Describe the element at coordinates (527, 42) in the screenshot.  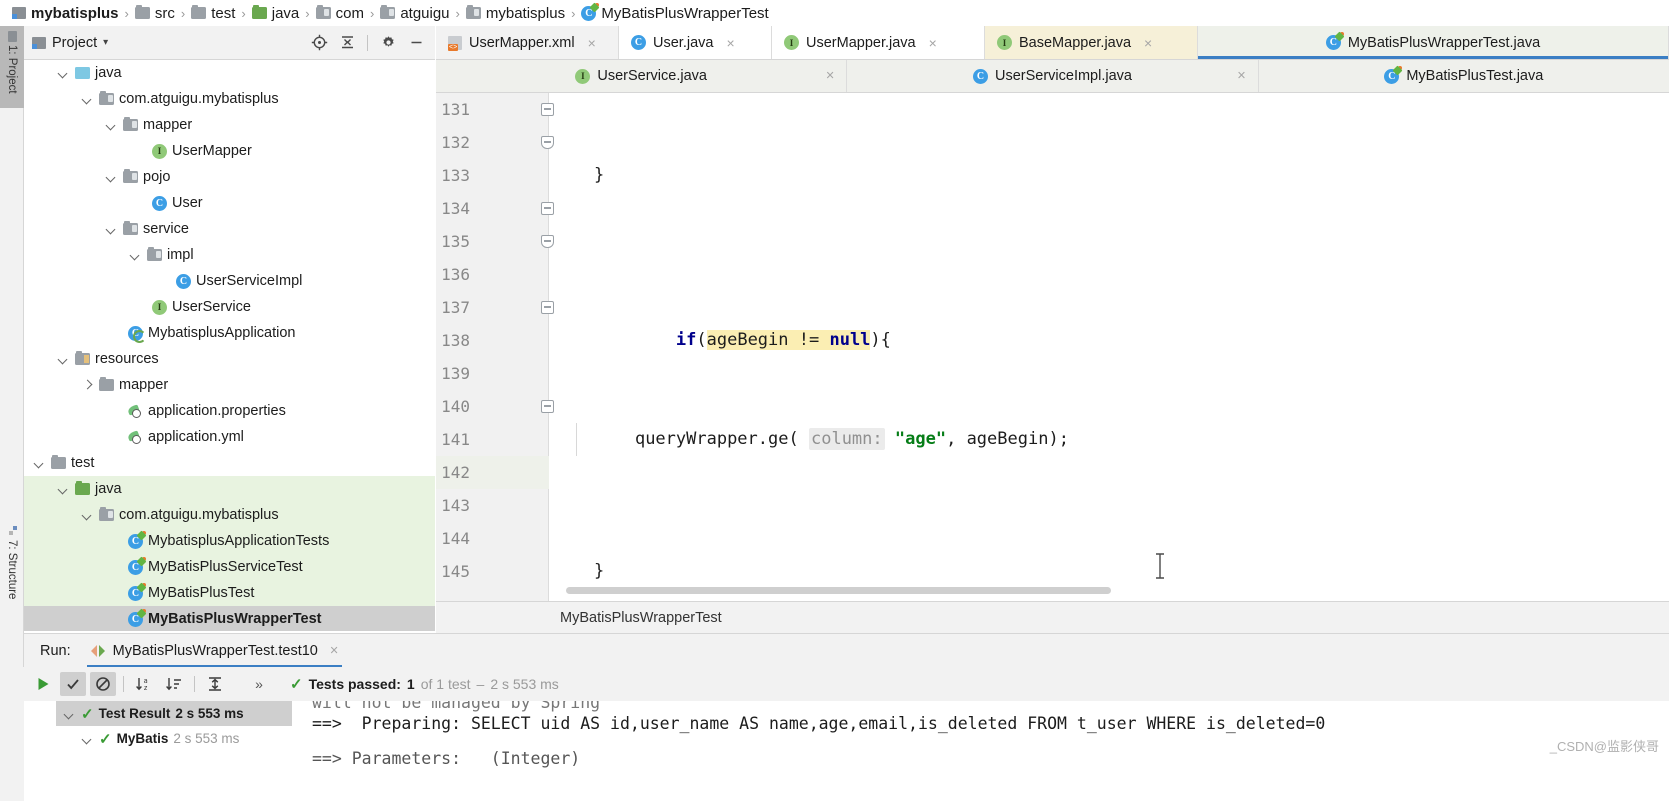
I see `tab-usermapper-xml: UserMapper.xml ×` at that location.